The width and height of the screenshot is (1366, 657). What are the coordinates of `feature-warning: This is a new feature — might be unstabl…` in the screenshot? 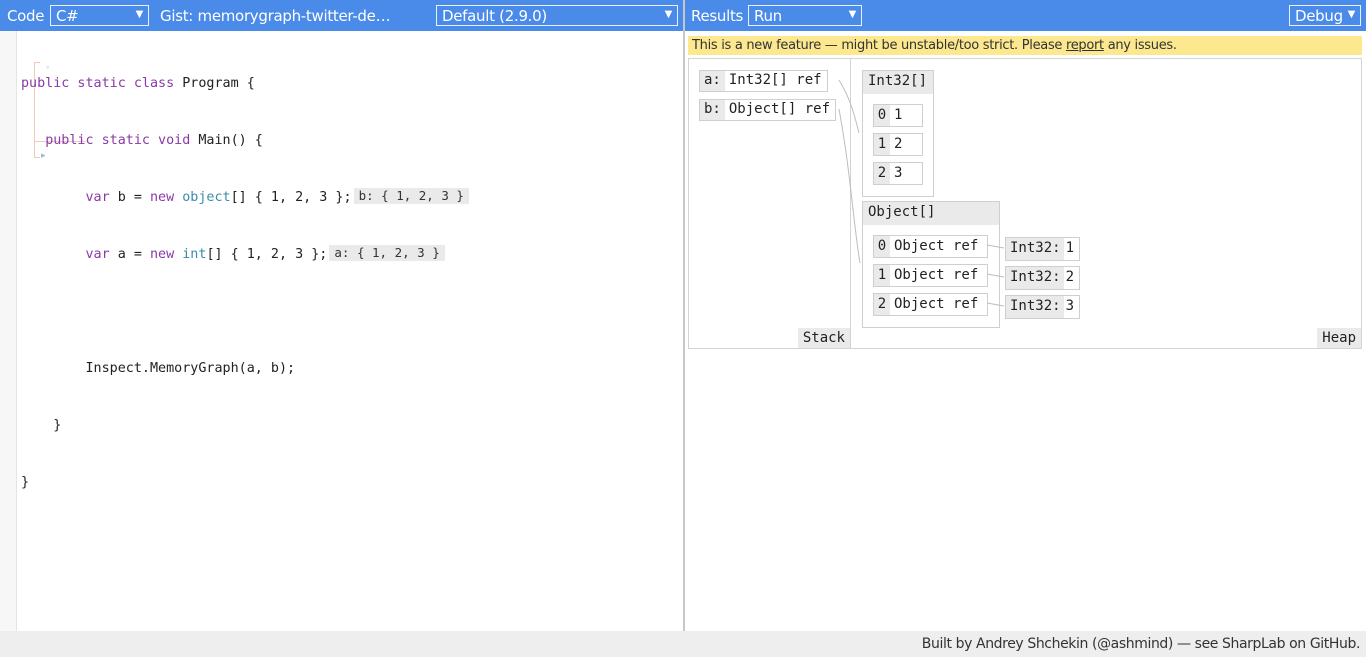 It's located at (1025, 45).